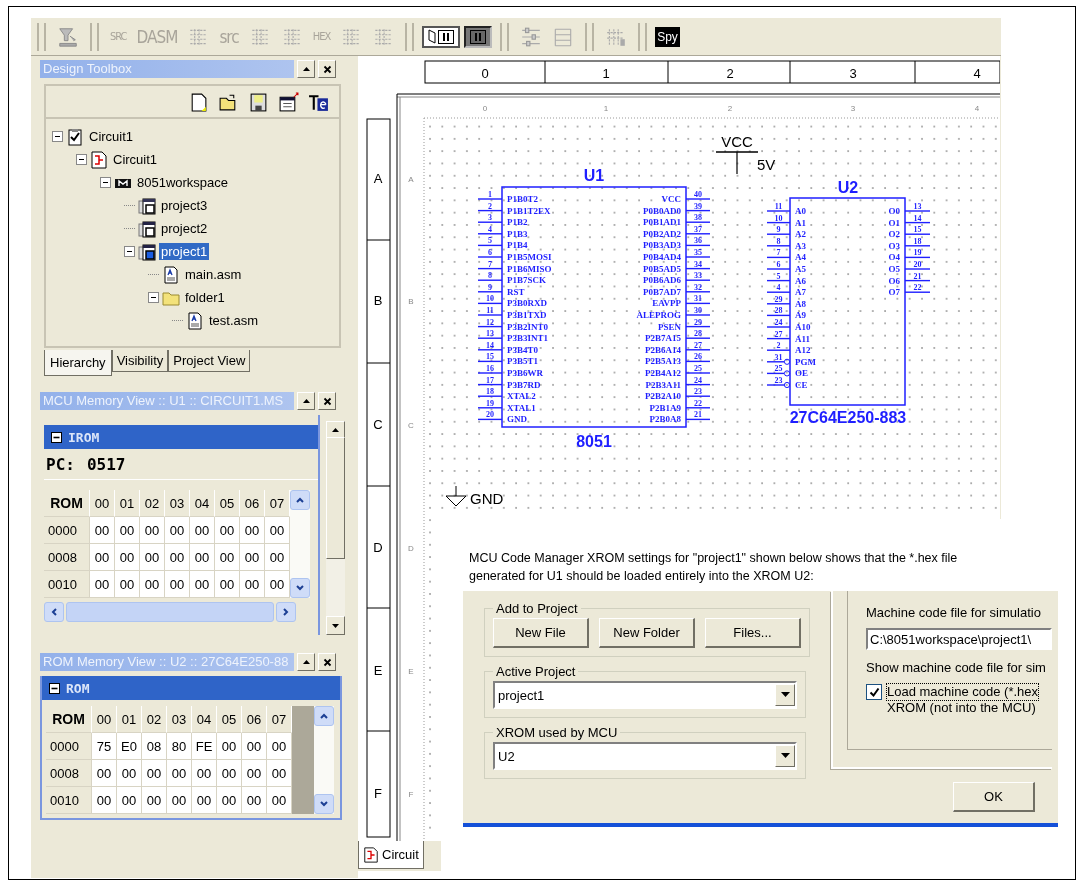 Image resolution: width=1084 pixels, height=886 pixels. What do you see at coordinates (324, 716) in the screenshot?
I see `chevron-up-icon` at bounding box center [324, 716].